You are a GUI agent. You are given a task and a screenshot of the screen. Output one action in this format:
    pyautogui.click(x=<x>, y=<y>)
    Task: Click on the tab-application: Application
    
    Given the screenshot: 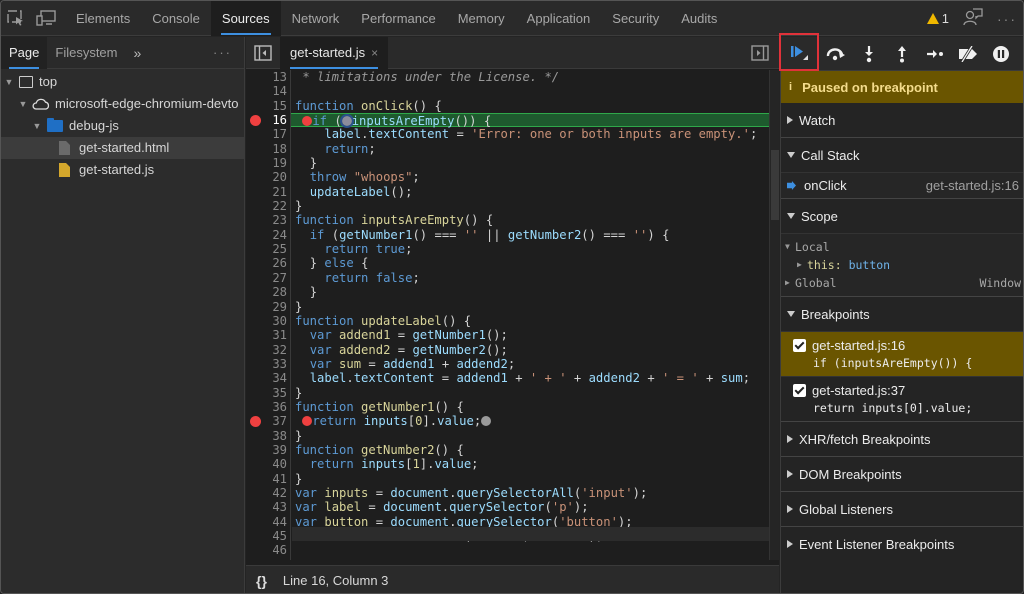 What is the action you would take?
    pyautogui.click(x=559, y=18)
    